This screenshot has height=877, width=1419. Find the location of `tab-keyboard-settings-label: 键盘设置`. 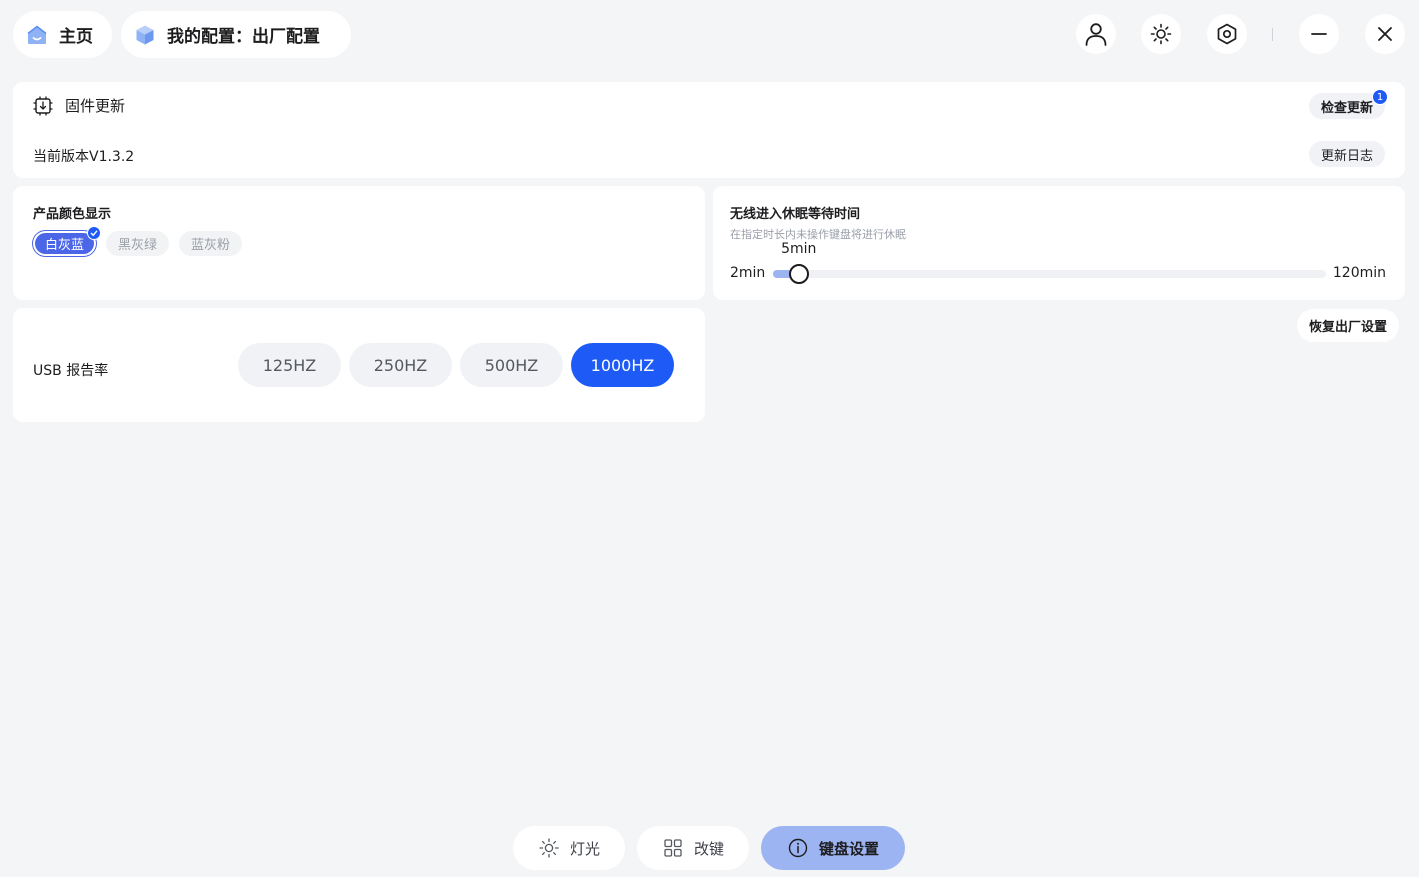

tab-keyboard-settings-label: 键盘设置 is located at coordinates (848, 848).